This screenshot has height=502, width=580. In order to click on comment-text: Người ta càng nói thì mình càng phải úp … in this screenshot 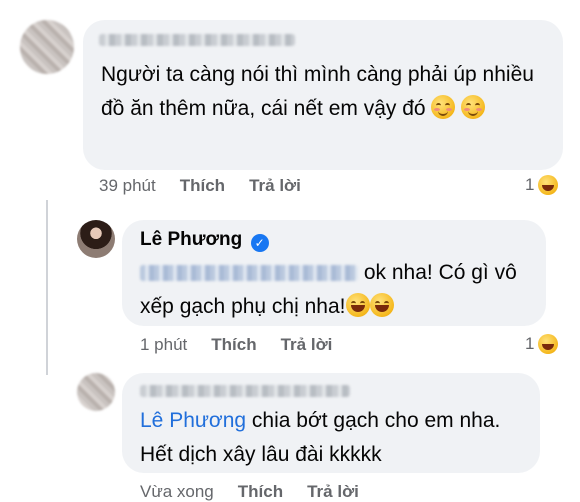, I will do `click(328, 92)`.